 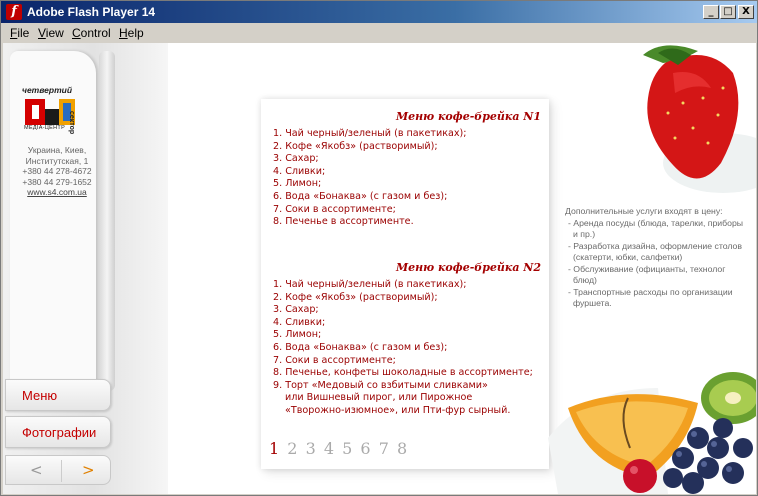 What do you see at coordinates (468, 267) in the screenshot?
I see `menu2-title: Меню кофе-брейка N2` at bounding box center [468, 267].